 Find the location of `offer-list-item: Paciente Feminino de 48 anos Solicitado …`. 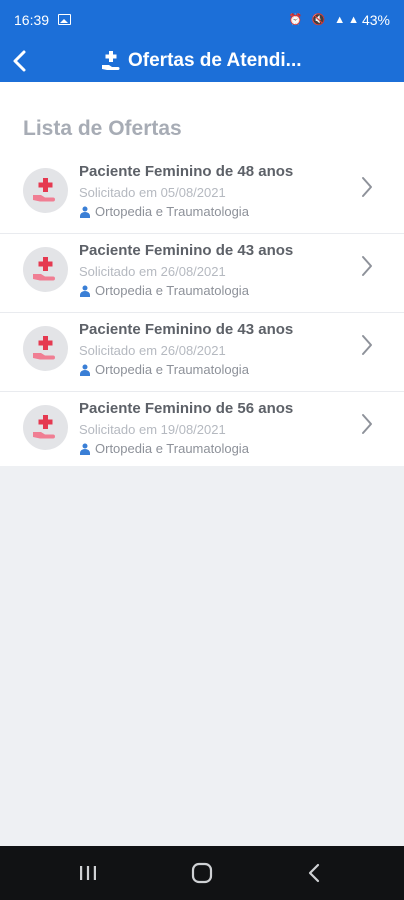

offer-list-item: Paciente Feminino de 48 anos Solicitado … is located at coordinates (202, 194).